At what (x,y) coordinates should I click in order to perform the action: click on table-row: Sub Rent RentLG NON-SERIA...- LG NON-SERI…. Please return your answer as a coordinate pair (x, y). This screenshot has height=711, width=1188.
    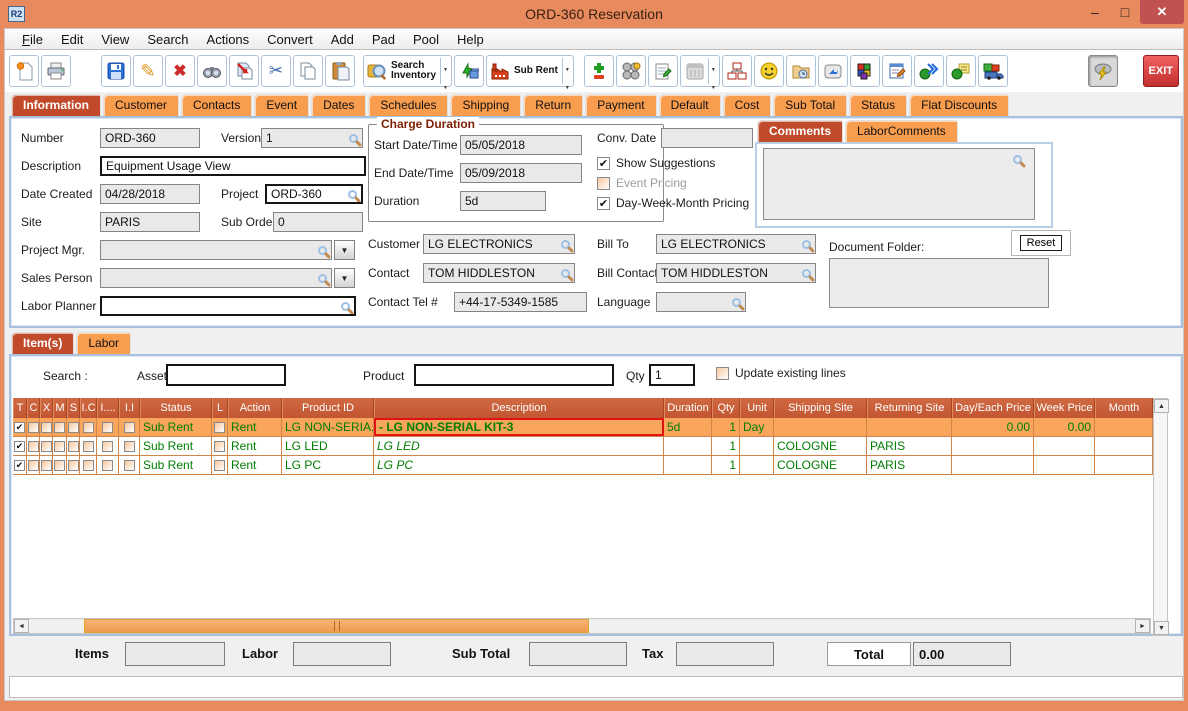
    Looking at the image, I should click on (583, 427).